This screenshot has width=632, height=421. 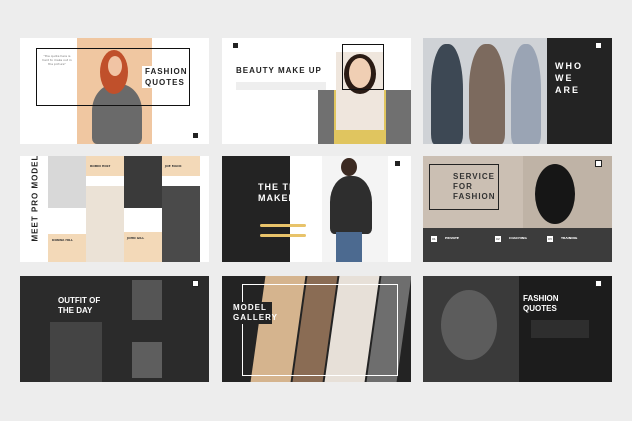 I want to click on slide-title: THE TREND MAKER, so click(x=288, y=192).